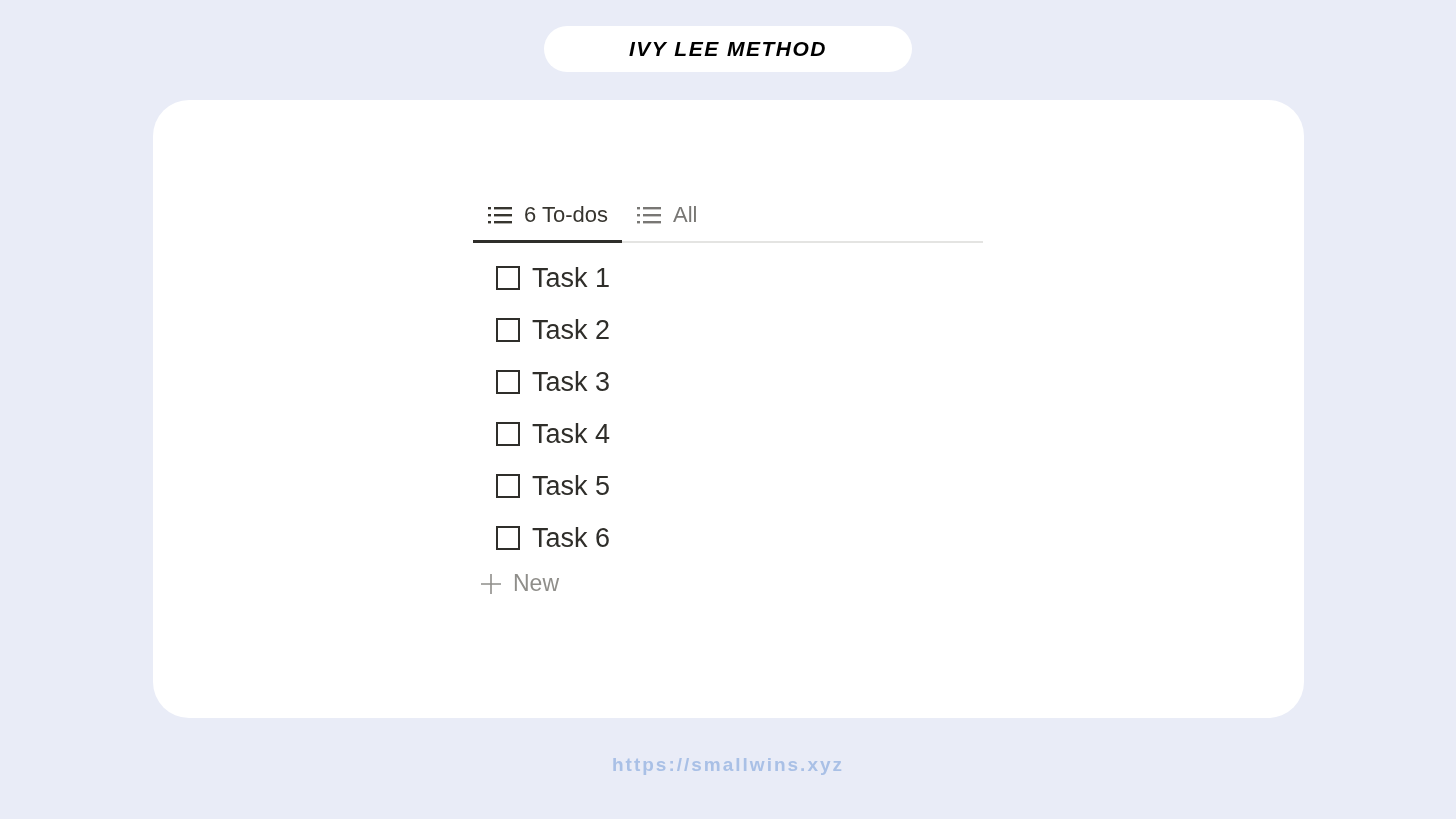  Describe the element at coordinates (571, 278) in the screenshot. I see `task-title: Task 1` at that location.